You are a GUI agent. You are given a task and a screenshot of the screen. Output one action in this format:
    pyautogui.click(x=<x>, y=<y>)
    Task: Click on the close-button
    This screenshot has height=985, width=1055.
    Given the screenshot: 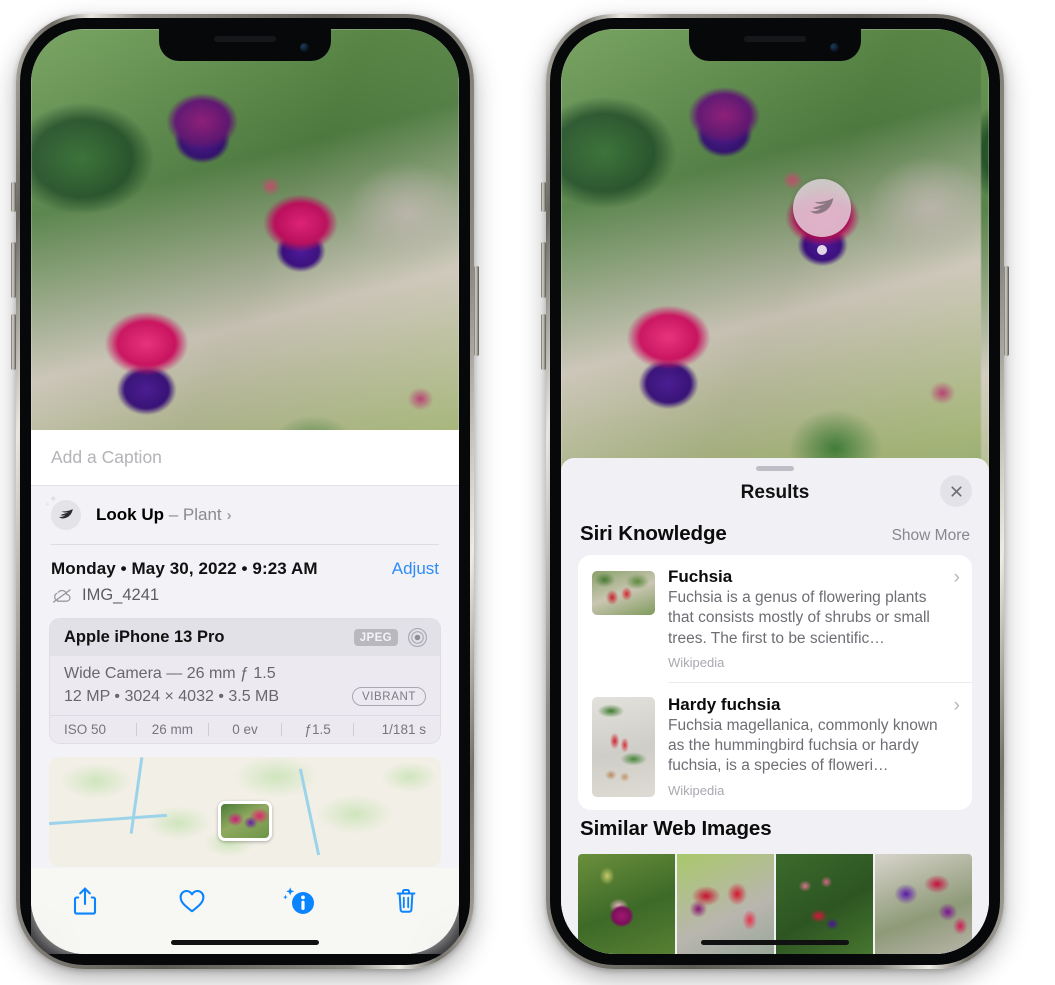 What is the action you would take?
    pyautogui.click(x=956, y=491)
    